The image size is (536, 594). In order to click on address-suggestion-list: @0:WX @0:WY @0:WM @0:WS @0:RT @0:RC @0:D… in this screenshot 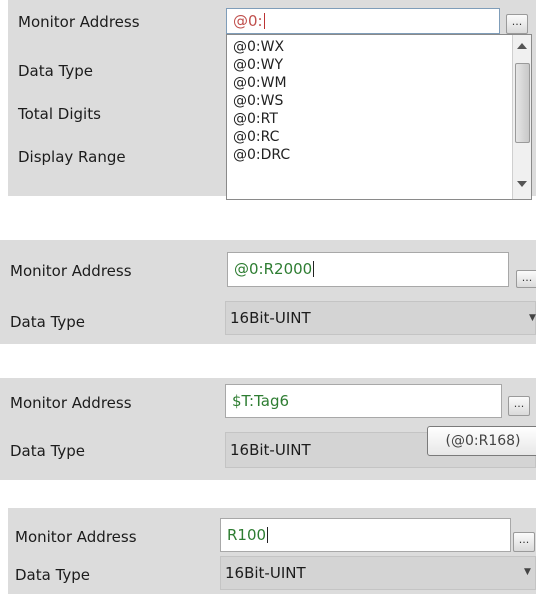, I will do `click(261, 101)`.